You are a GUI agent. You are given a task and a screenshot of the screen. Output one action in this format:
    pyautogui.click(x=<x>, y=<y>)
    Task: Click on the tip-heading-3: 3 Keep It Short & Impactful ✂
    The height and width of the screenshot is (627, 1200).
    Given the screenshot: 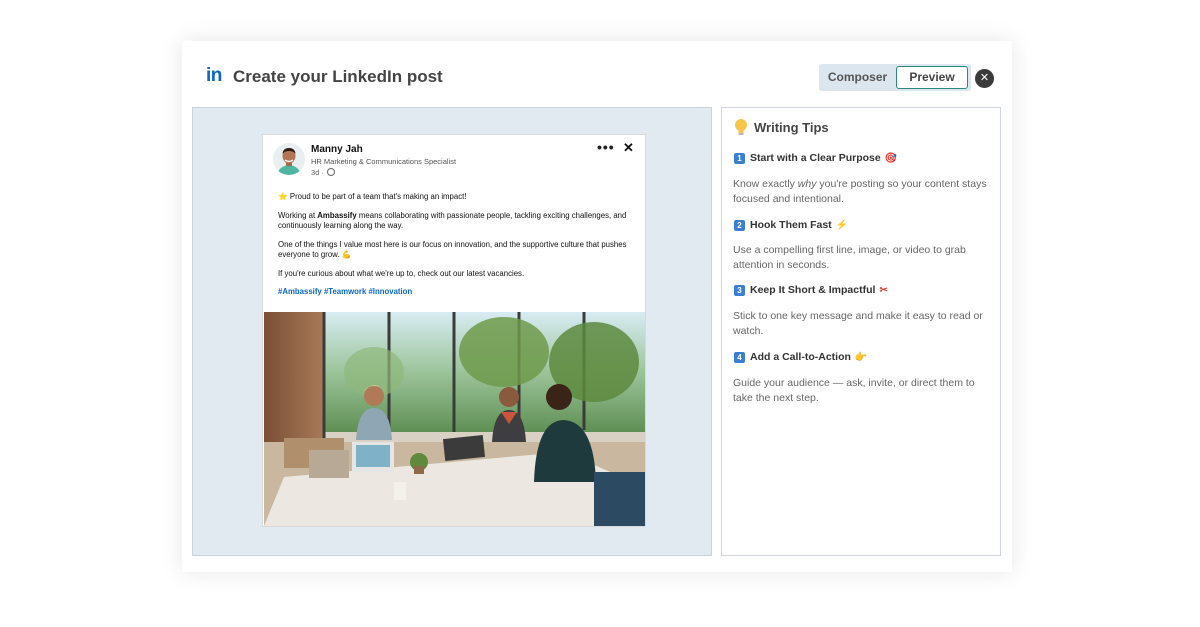 What is the action you would take?
    pyautogui.click(x=811, y=290)
    